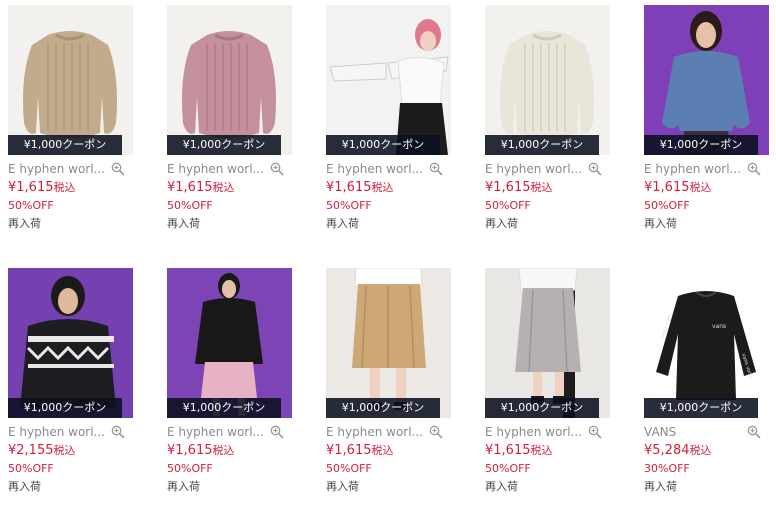 Image resolution: width=776 pixels, height=509 pixels. I want to click on camel-corduroy-skirt, so click(388, 343).